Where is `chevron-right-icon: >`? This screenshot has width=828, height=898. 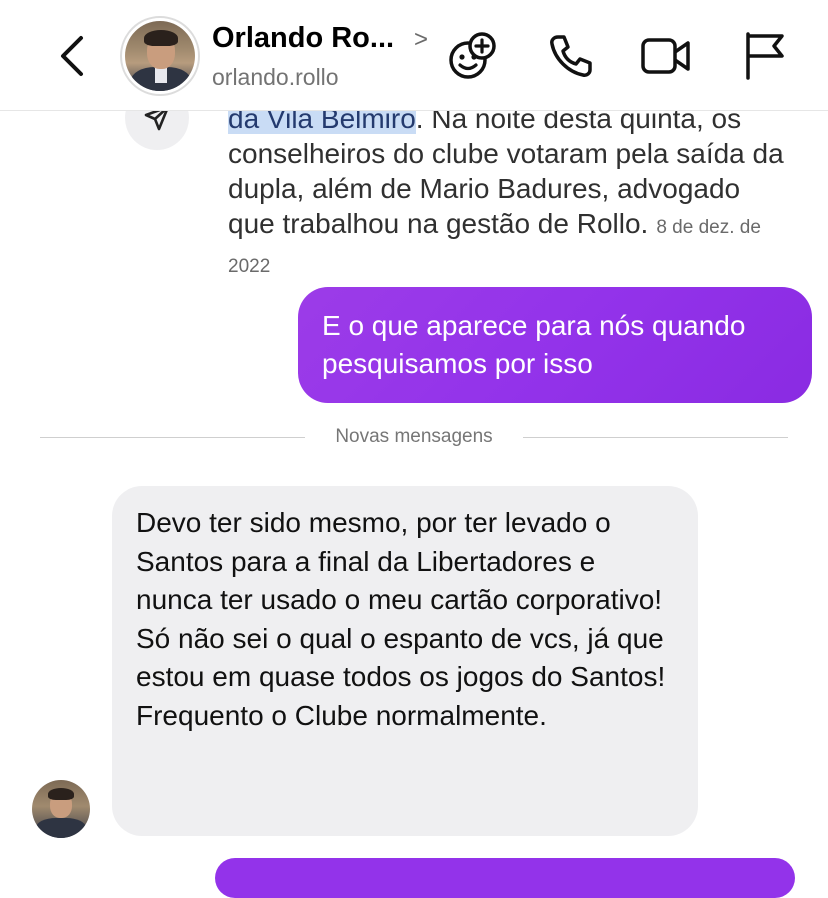 chevron-right-icon: > is located at coordinates (421, 40).